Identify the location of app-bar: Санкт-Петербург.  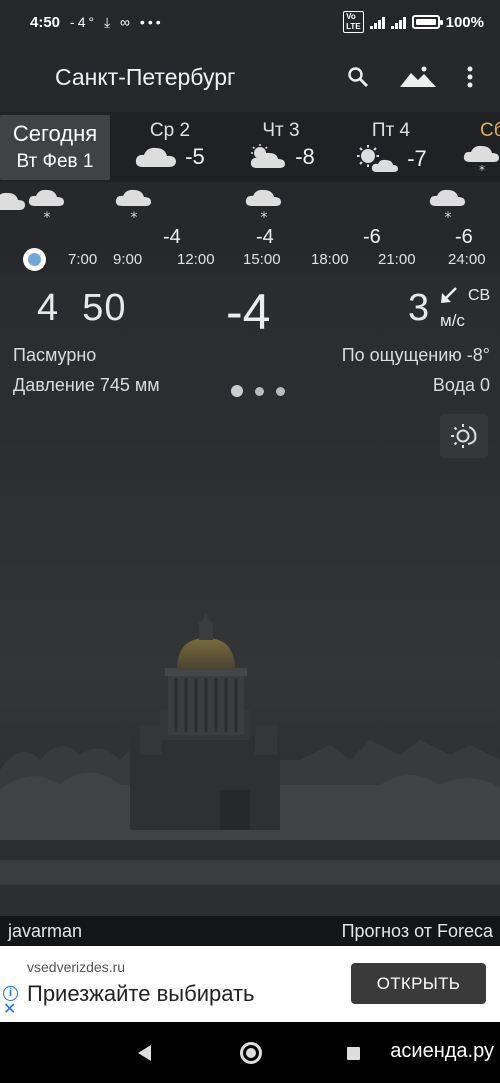
(250, 77).